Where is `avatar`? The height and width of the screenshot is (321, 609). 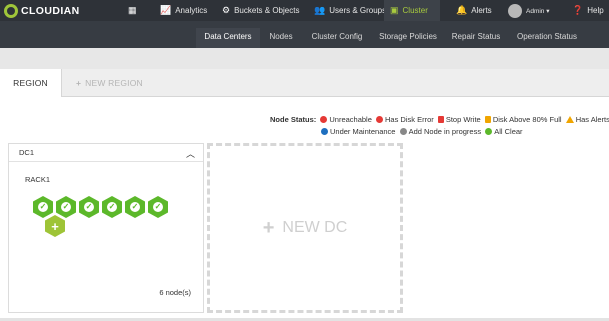 avatar is located at coordinates (515, 10).